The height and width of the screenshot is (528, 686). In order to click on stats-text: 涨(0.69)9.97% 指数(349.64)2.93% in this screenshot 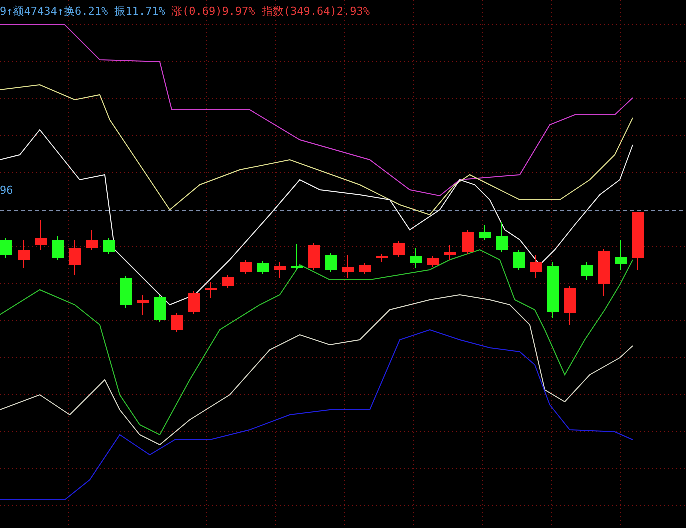, I will do `click(270, 12)`.